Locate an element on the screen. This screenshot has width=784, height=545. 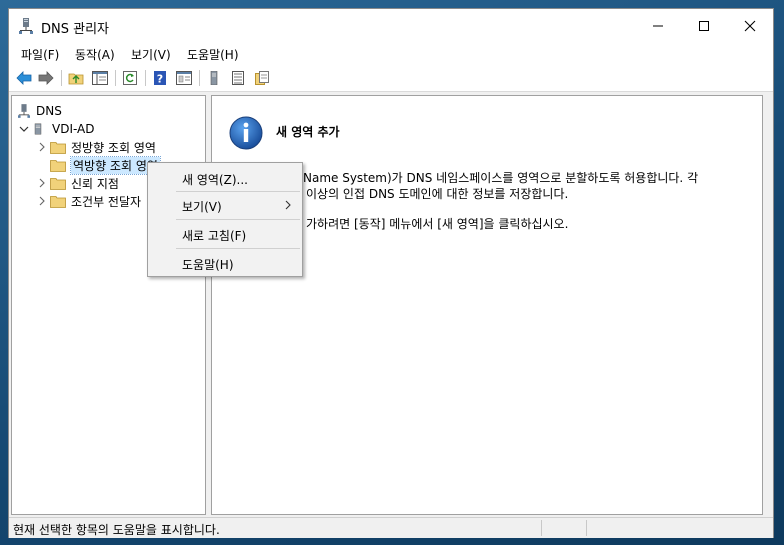
tree-label: 신뢰 지점 is located at coordinates (95, 183).